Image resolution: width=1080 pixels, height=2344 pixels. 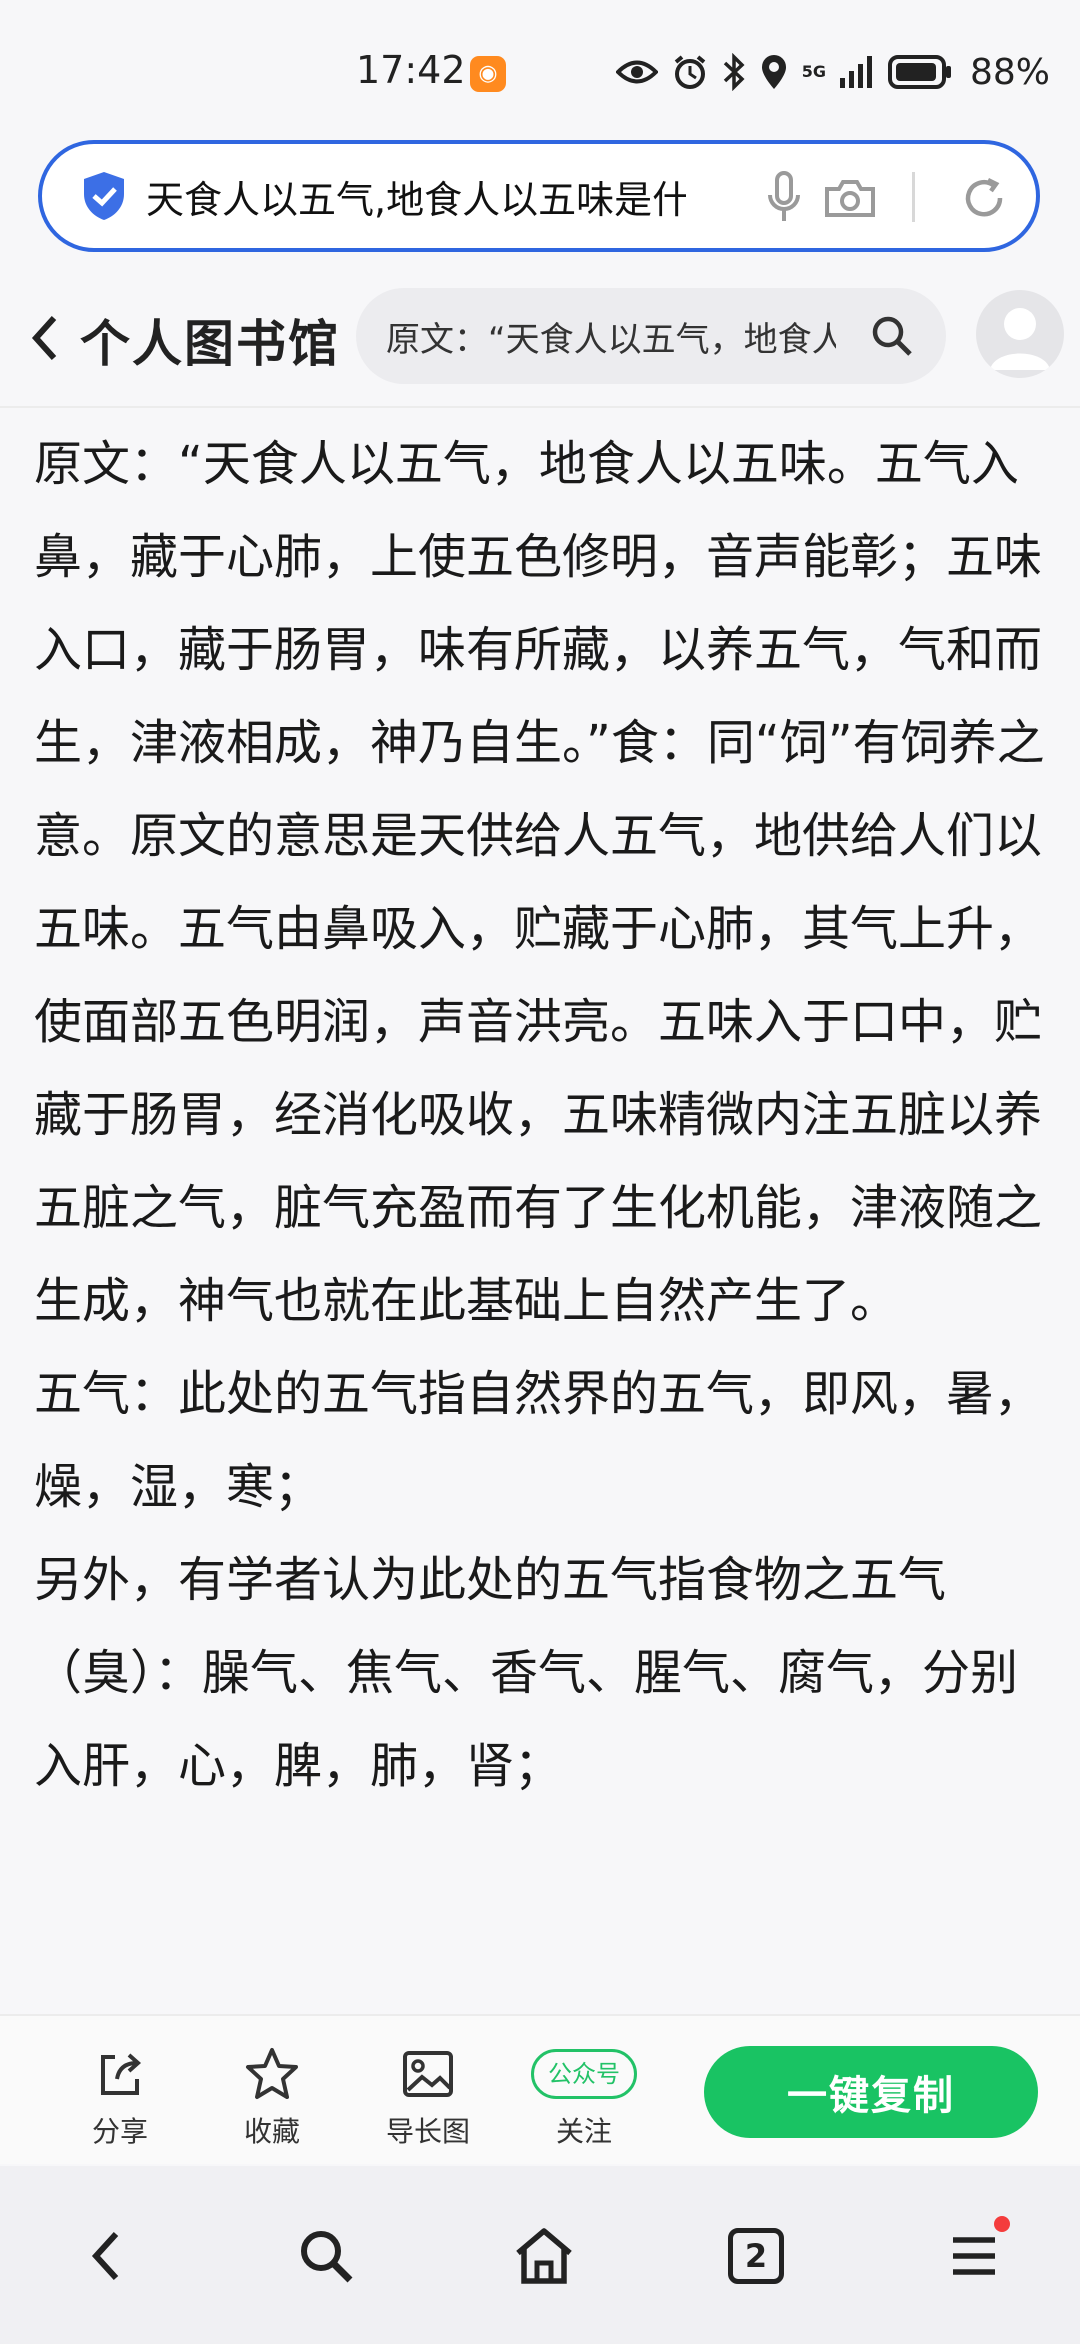 I want to click on bottom-nav: 2, so click(x=540, y=2255).